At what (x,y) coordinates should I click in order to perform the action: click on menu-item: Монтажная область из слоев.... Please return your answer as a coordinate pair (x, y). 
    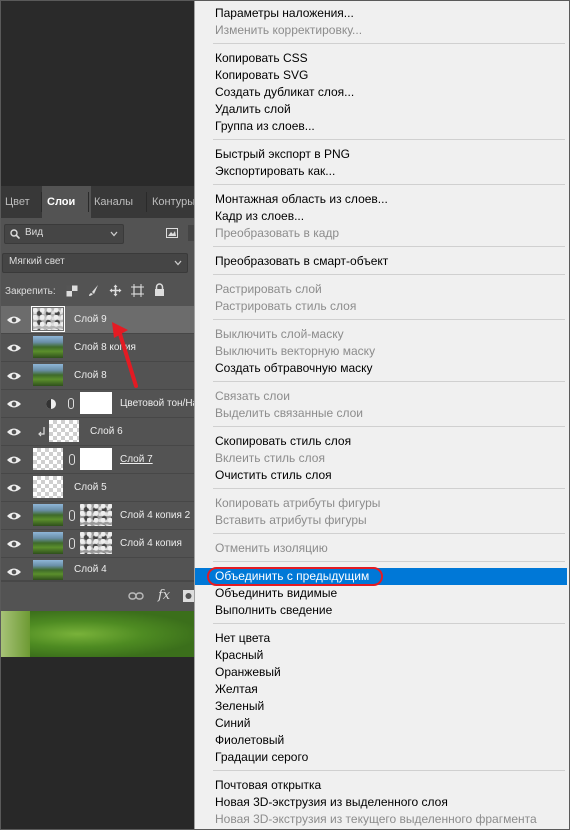
    Looking at the image, I should click on (381, 199).